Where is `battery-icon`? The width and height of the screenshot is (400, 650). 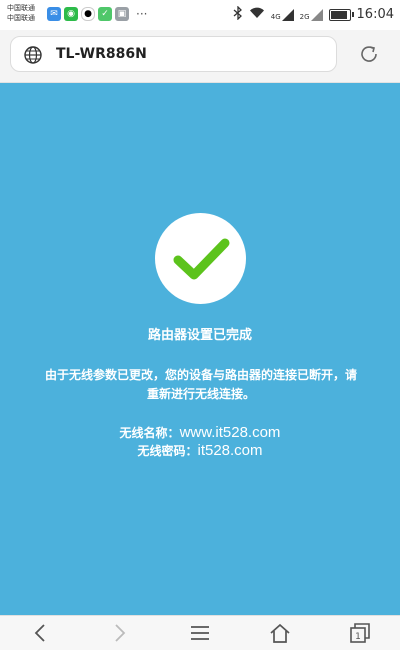
battery-icon is located at coordinates (341, 14).